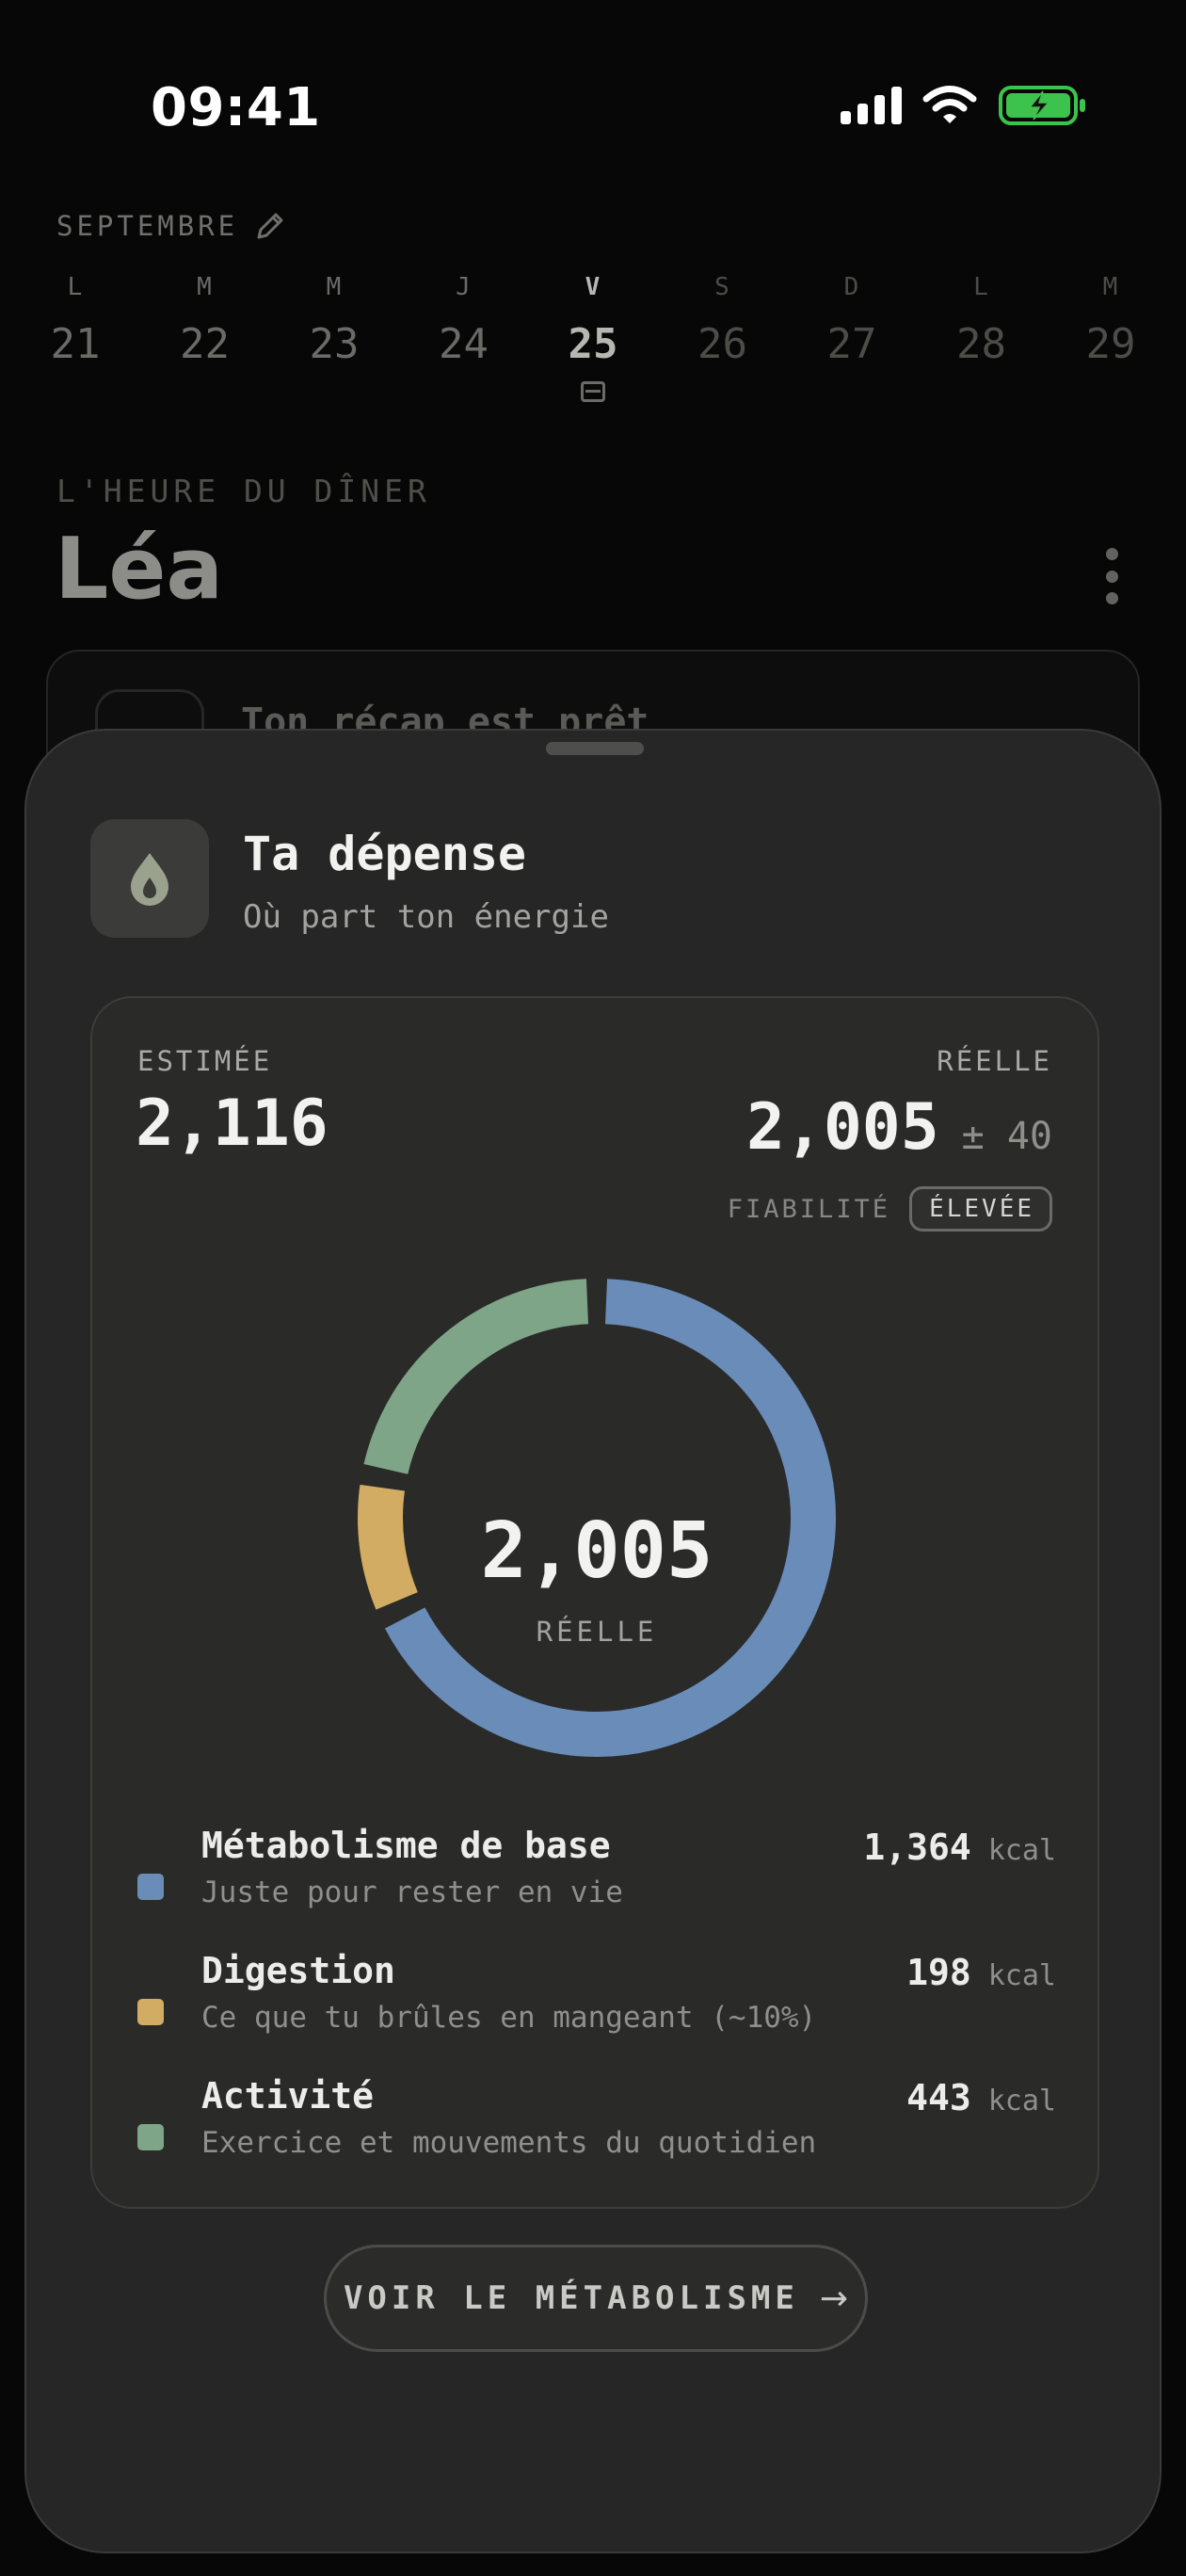 The image size is (1186, 2576). Describe the element at coordinates (842, 1127) in the screenshot. I see `actual-value: 2,005` at that location.